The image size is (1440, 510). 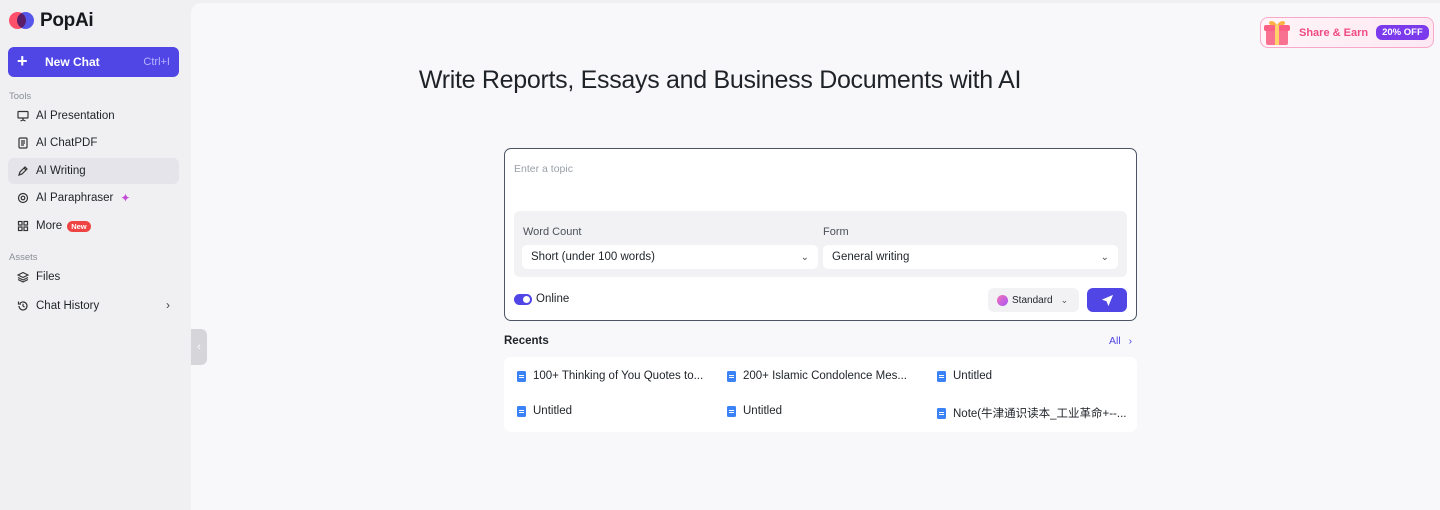 What do you see at coordinates (125, 198) in the screenshot?
I see `sparkle-icon: ✦` at bounding box center [125, 198].